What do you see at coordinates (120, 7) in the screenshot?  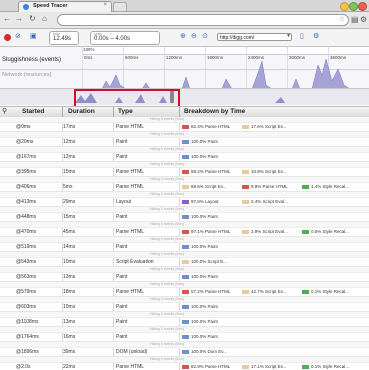 I see `new-tab-button` at bounding box center [120, 7].